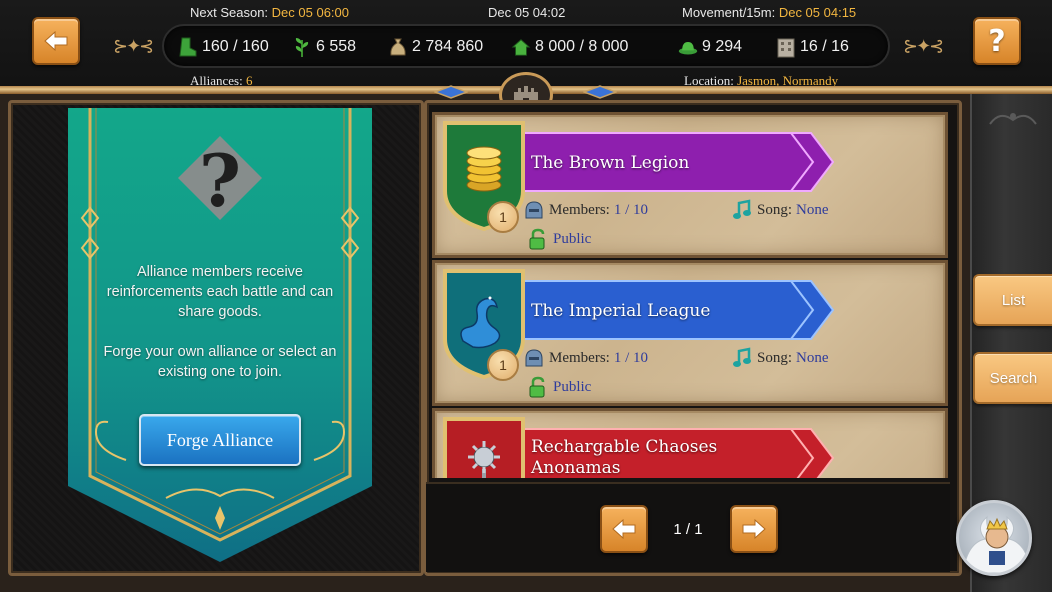 This screenshot has width=1052, height=592. I want to click on alliance-name: Rechargable Chaoses Anonamas, so click(624, 457).